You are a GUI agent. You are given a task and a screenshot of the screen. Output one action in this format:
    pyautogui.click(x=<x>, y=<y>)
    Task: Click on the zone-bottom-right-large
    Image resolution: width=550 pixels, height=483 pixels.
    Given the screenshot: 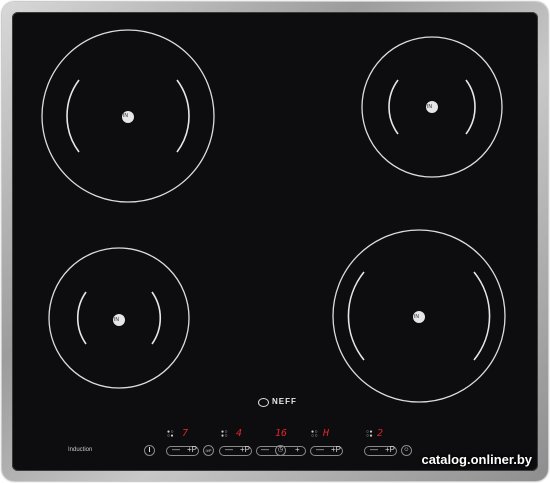 What is the action you would take?
    pyautogui.click(x=419, y=316)
    